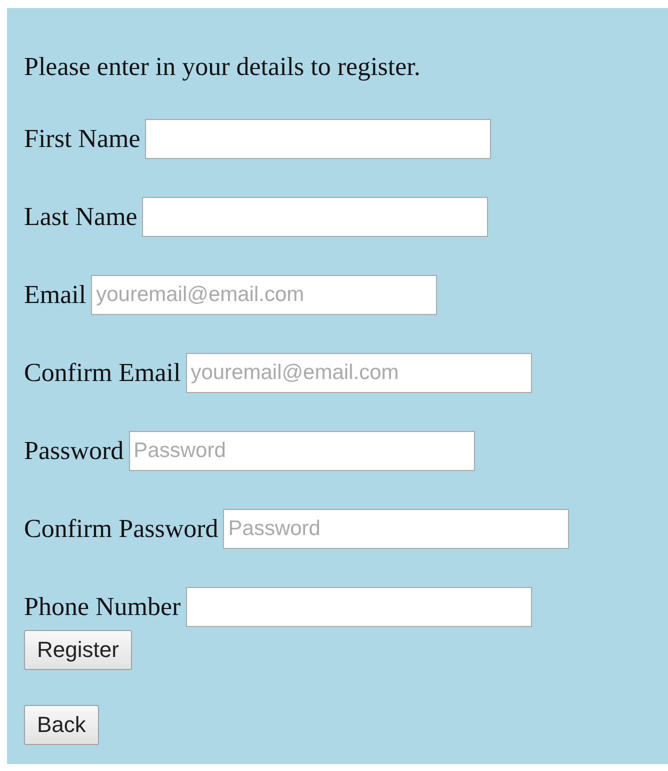 This screenshot has height=771, width=668. What do you see at coordinates (61, 725) in the screenshot?
I see `back-button: Back` at bounding box center [61, 725].